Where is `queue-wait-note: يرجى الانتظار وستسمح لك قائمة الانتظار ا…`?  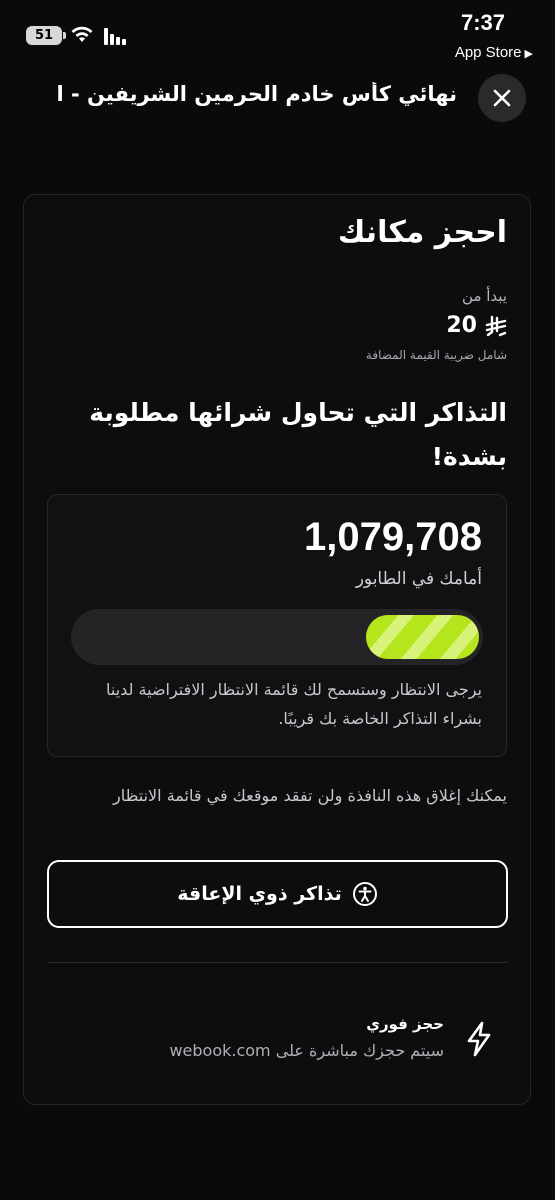
queue-wait-note: يرجى الانتظار وستسمح لك قائمة الانتظار ا… is located at coordinates (294, 704).